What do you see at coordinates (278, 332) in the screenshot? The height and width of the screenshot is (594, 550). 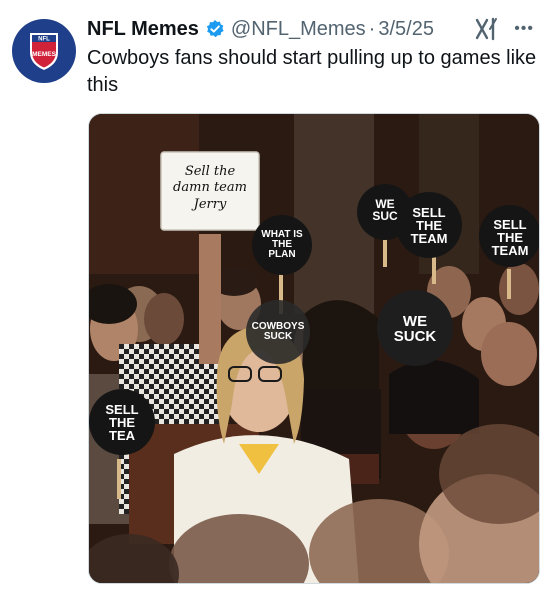 I see `sign-cowboys-suck: COWBOYS SUCK` at bounding box center [278, 332].